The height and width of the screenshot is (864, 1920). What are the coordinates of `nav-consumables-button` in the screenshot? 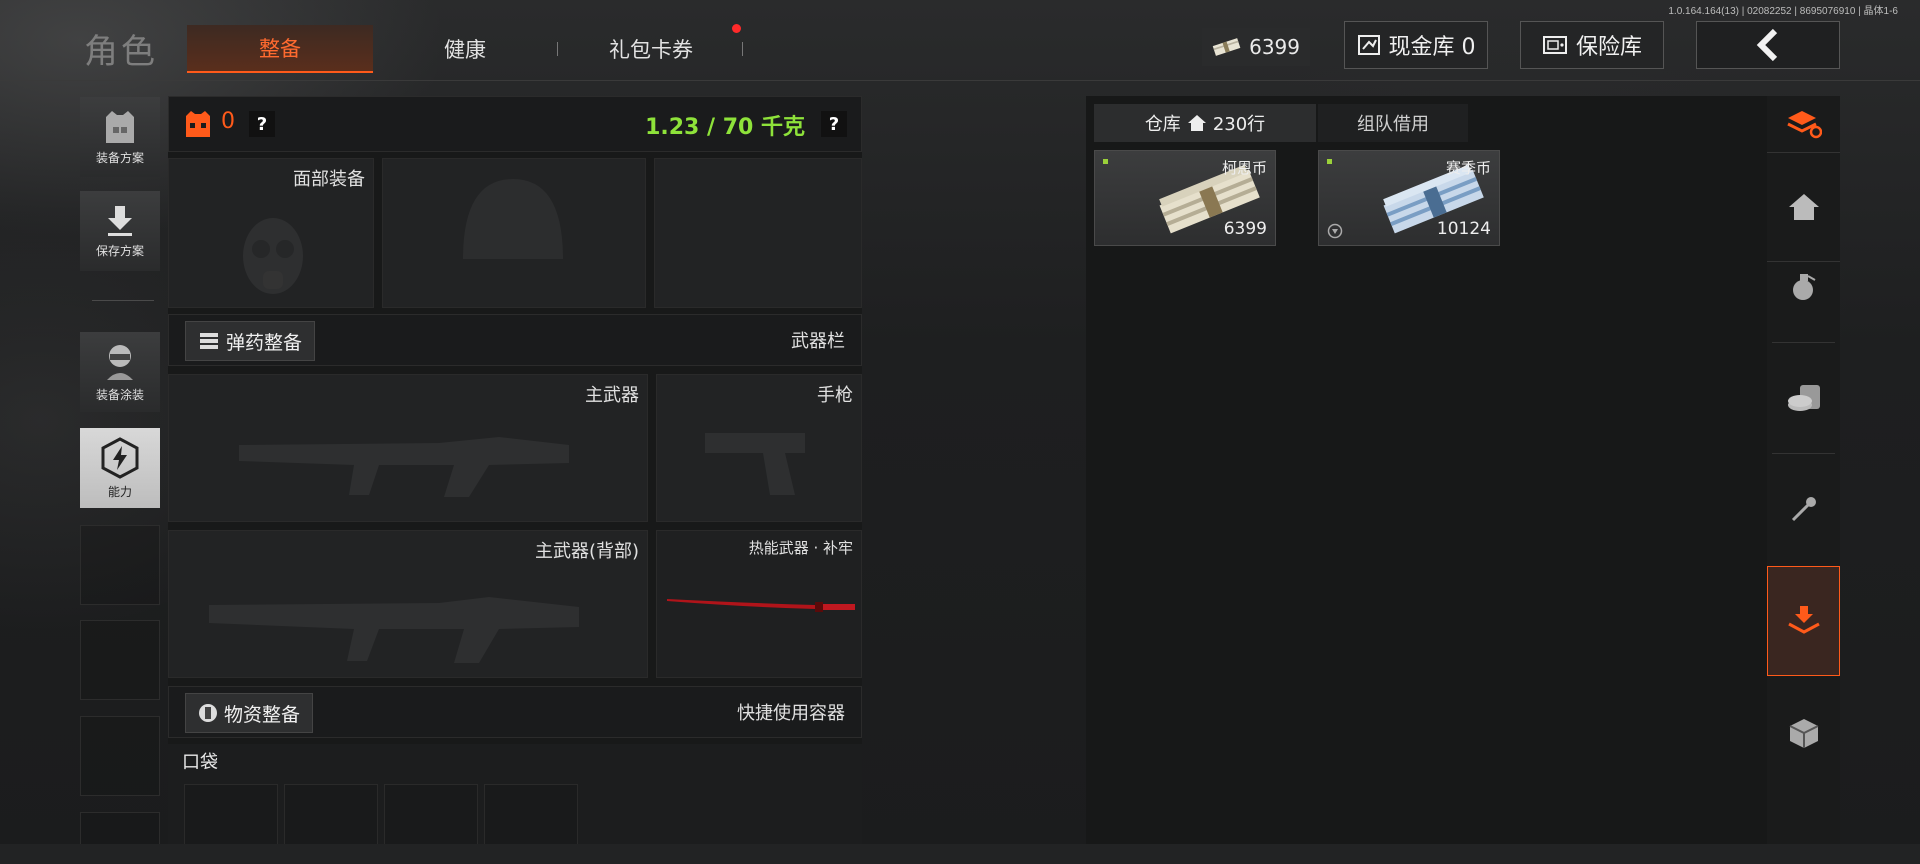 It's located at (1803, 398).